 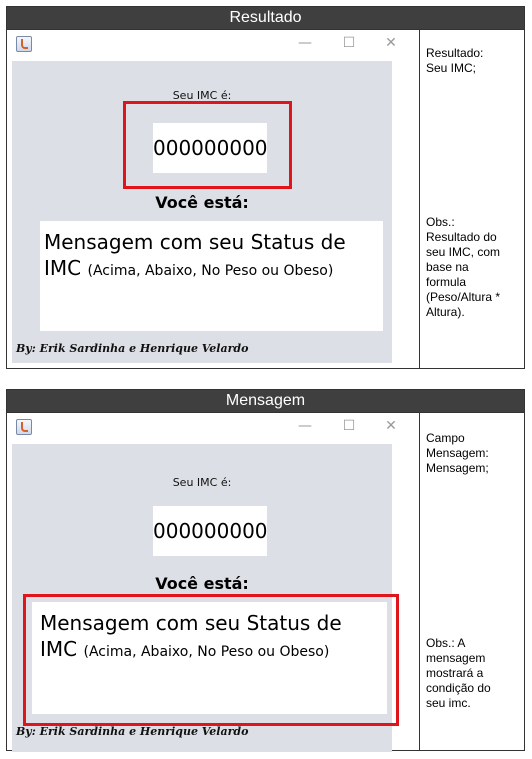 I want to click on imc-result-field: 000000000, so click(x=210, y=531).